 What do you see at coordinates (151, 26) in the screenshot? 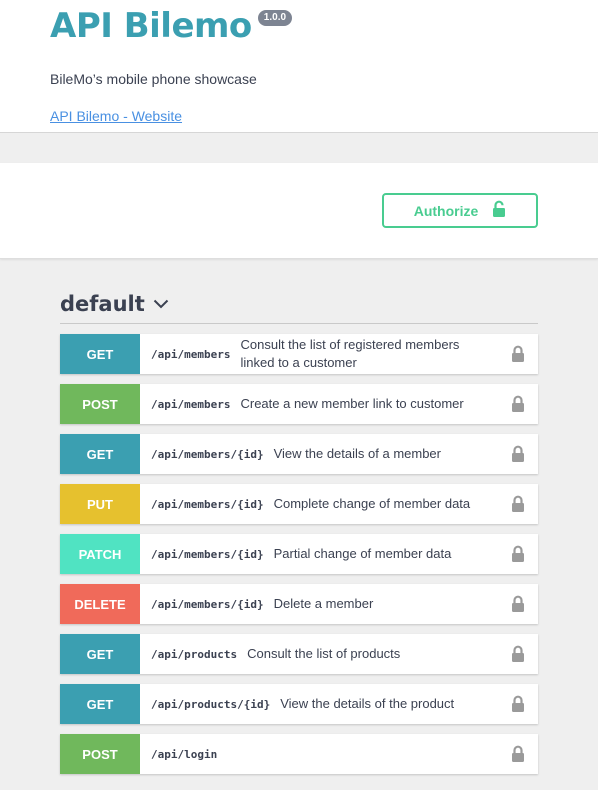
I see `api-title: API Bilemo` at bounding box center [151, 26].